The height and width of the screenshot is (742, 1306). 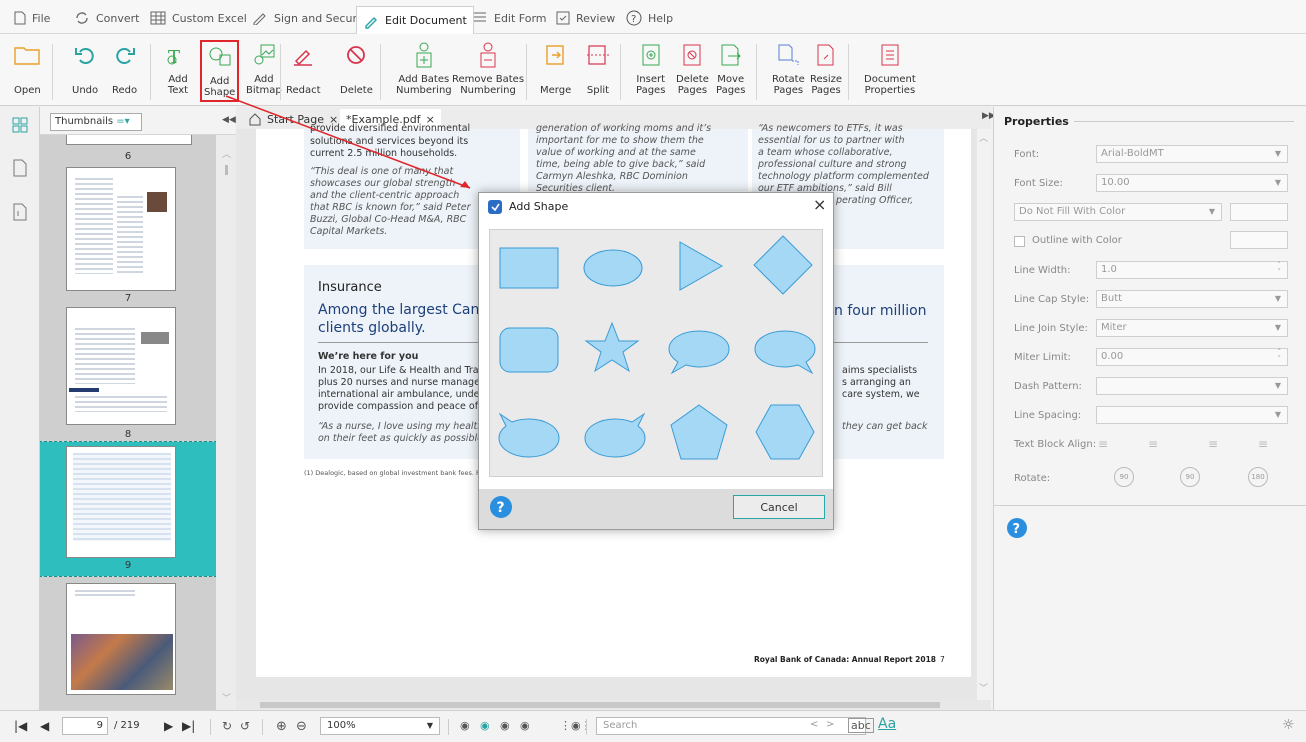 What do you see at coordinates (1190, 477) in the screenshot?
I see `rotate-cw-90-button: 90` at bounding box center [1190, 477].